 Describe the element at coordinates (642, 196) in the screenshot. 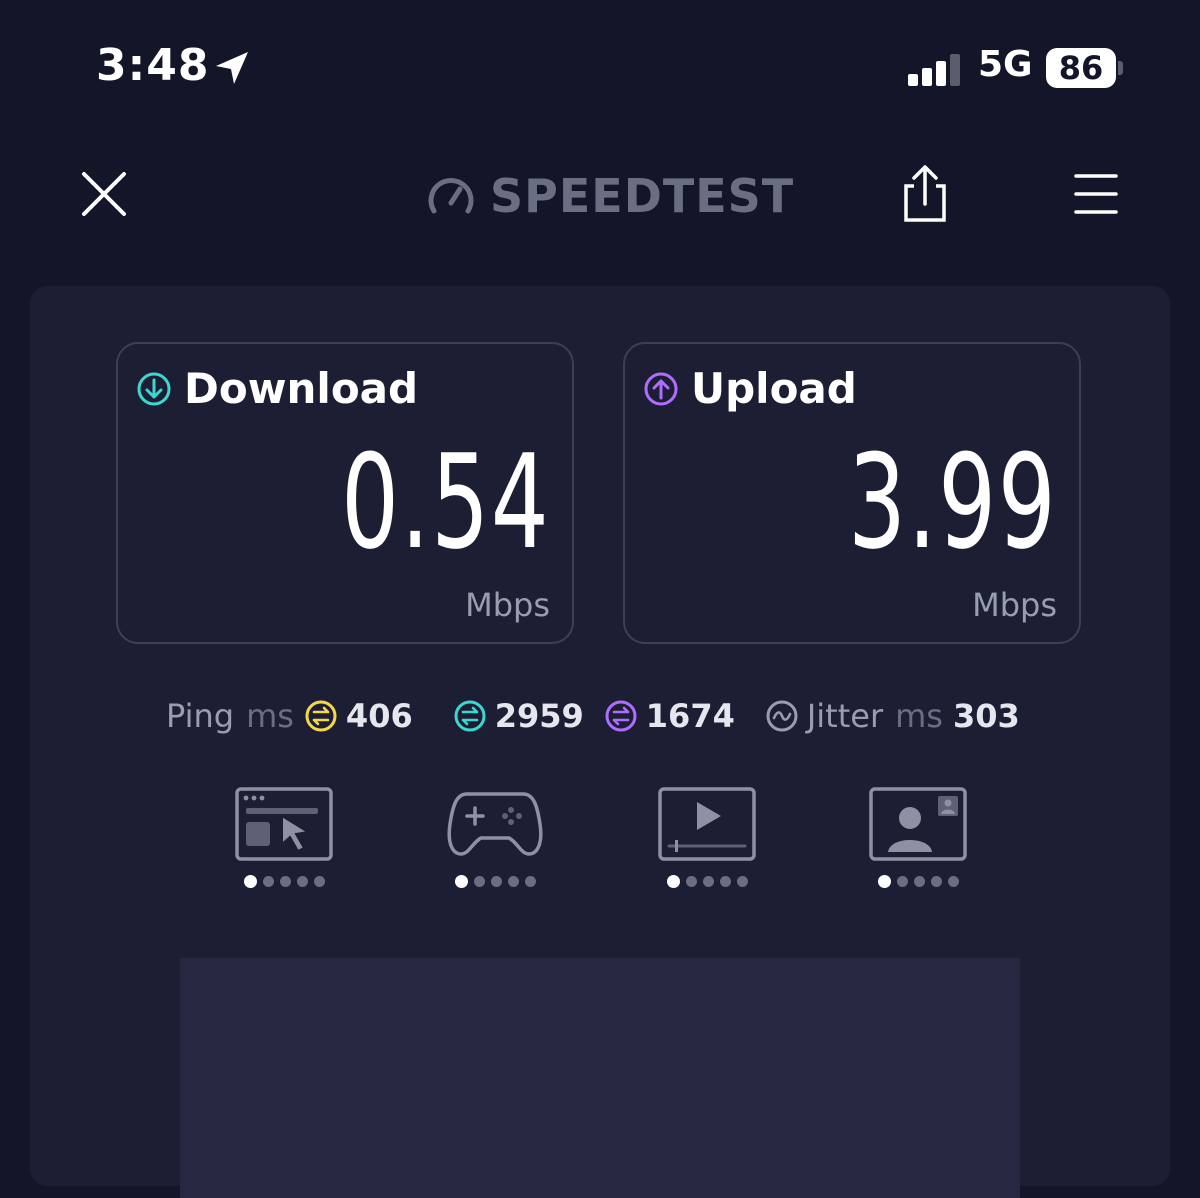

I see `logo-text: SPEEDTEST` at that location.